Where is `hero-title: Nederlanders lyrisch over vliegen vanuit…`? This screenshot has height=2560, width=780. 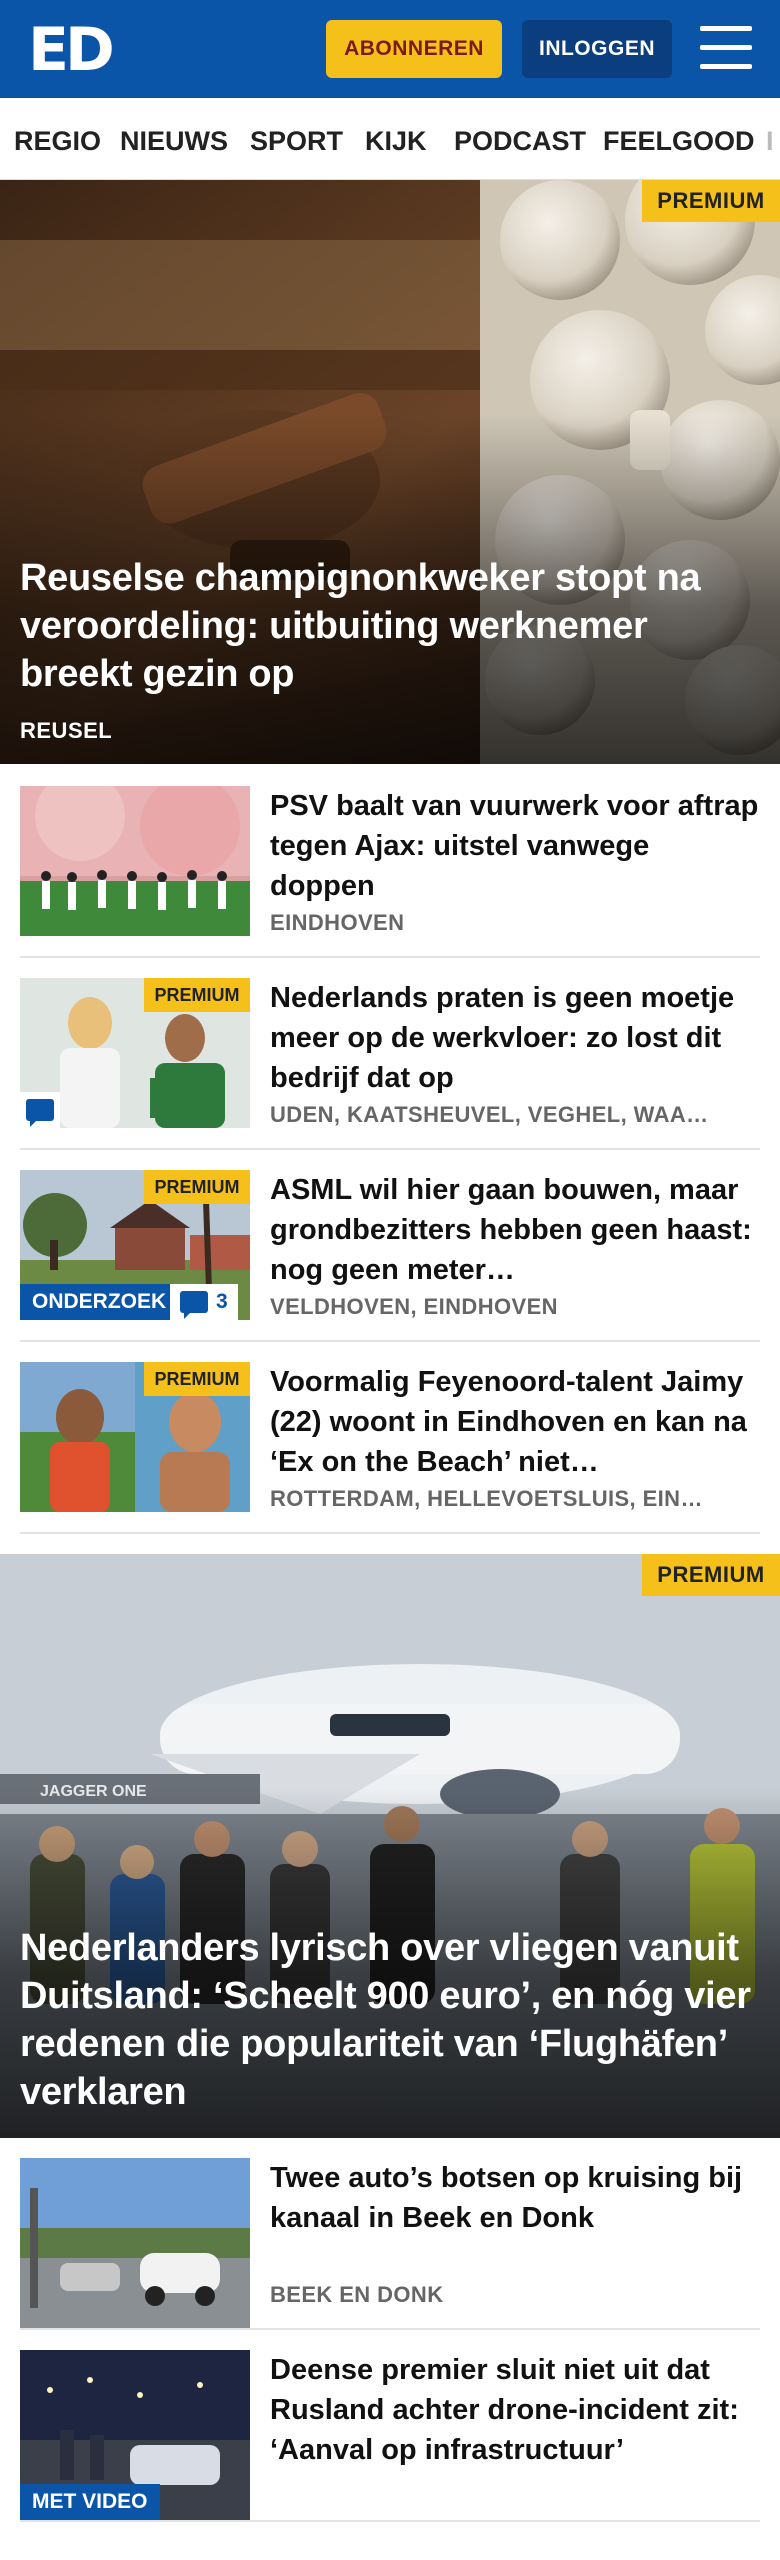
hero-title: Nederlanders lyrisch over vliegen vanuit… is located at coordinates (390, 2020).